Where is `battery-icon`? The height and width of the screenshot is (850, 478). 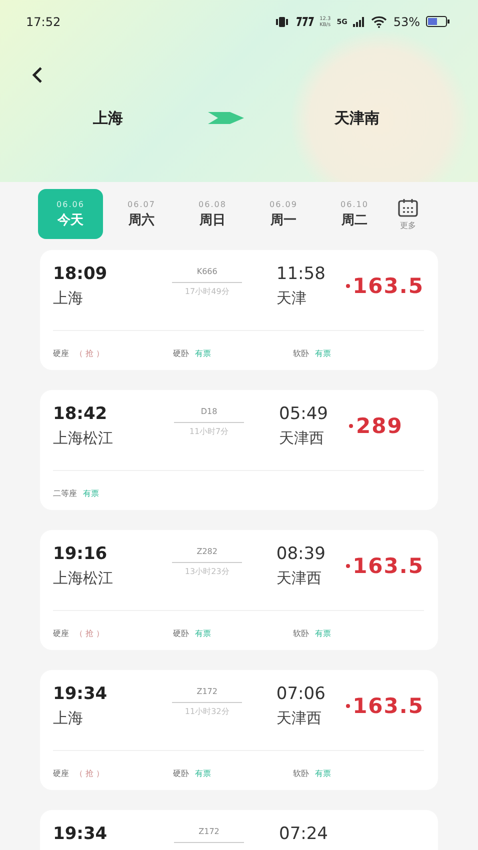 battery-icon is located at coordinates (438, 21).